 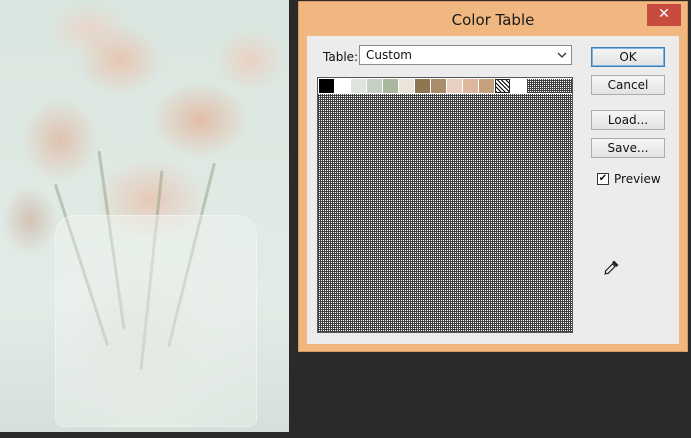 I want to click on table-select-value: Custom, so click(x=389, y=55).